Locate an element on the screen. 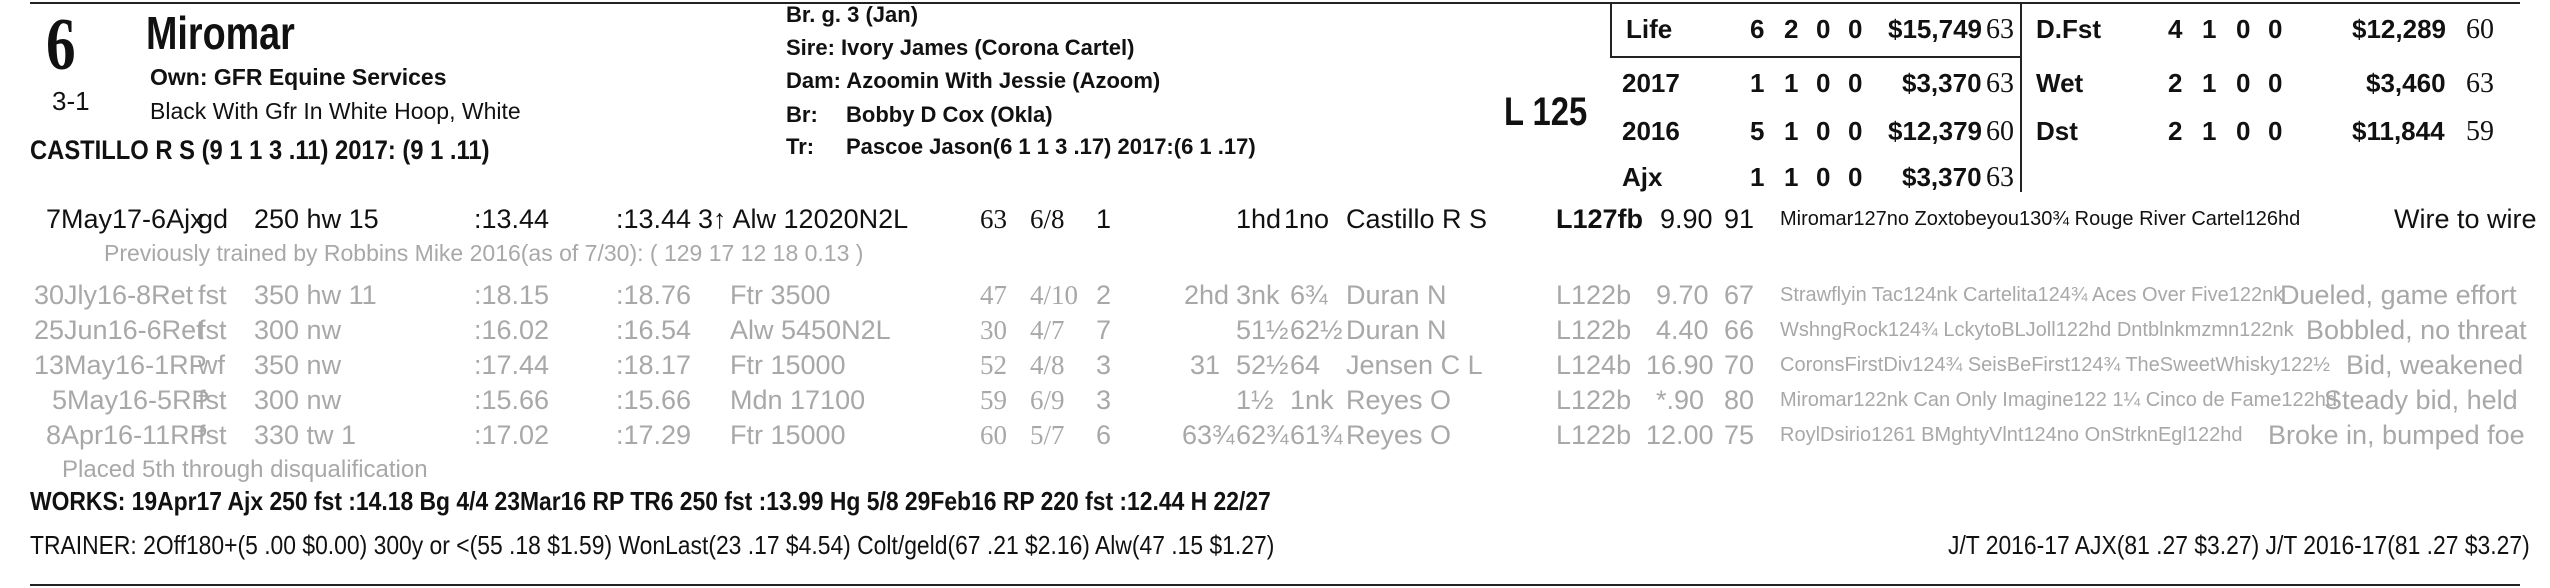 The height and width of the screenshot is (588, 2550). race-odds: 4.40 is located at coordinates (1682, 330).